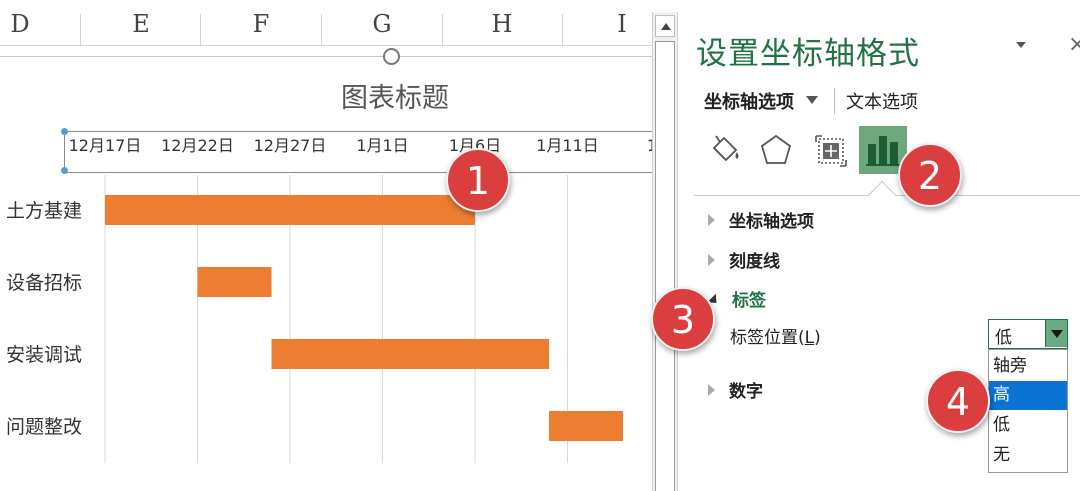  Describe the element at coordinates (356, 151) in the screenshot. I see `selected-horizontal-axis` at that location.